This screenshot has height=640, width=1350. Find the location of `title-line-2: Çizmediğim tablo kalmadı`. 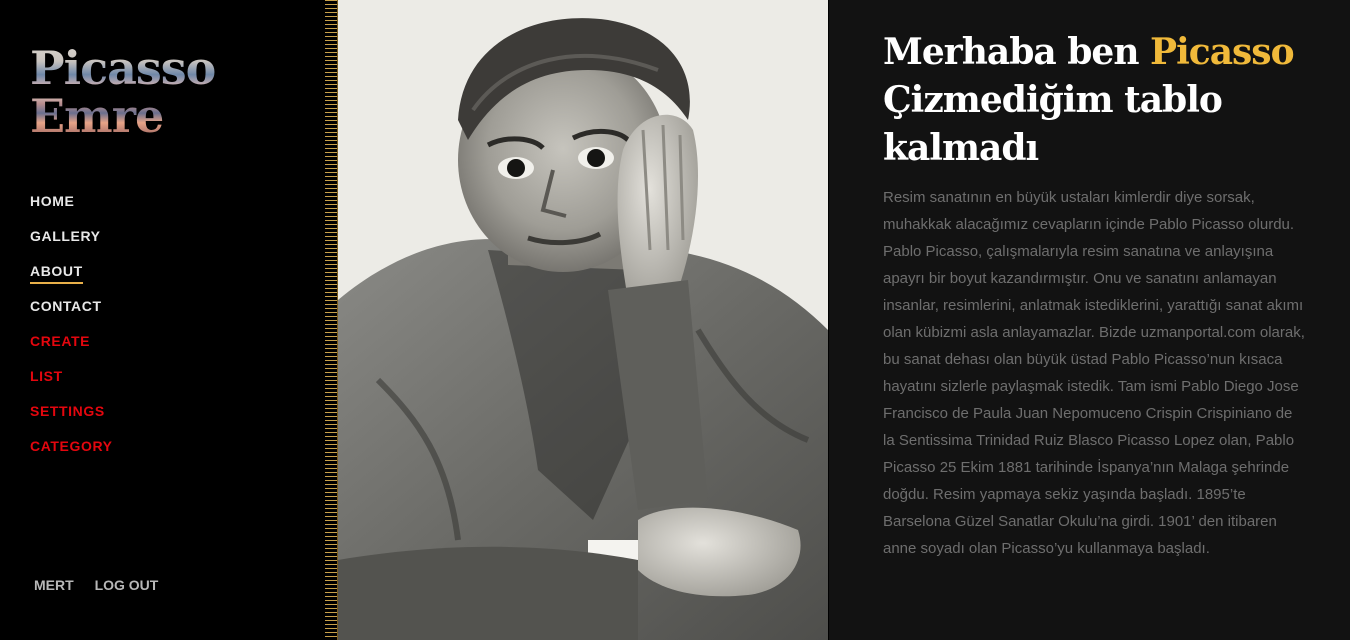

title-line-2: Çizmediğim tablo kalmadı is located at coordinates (1053, 124).